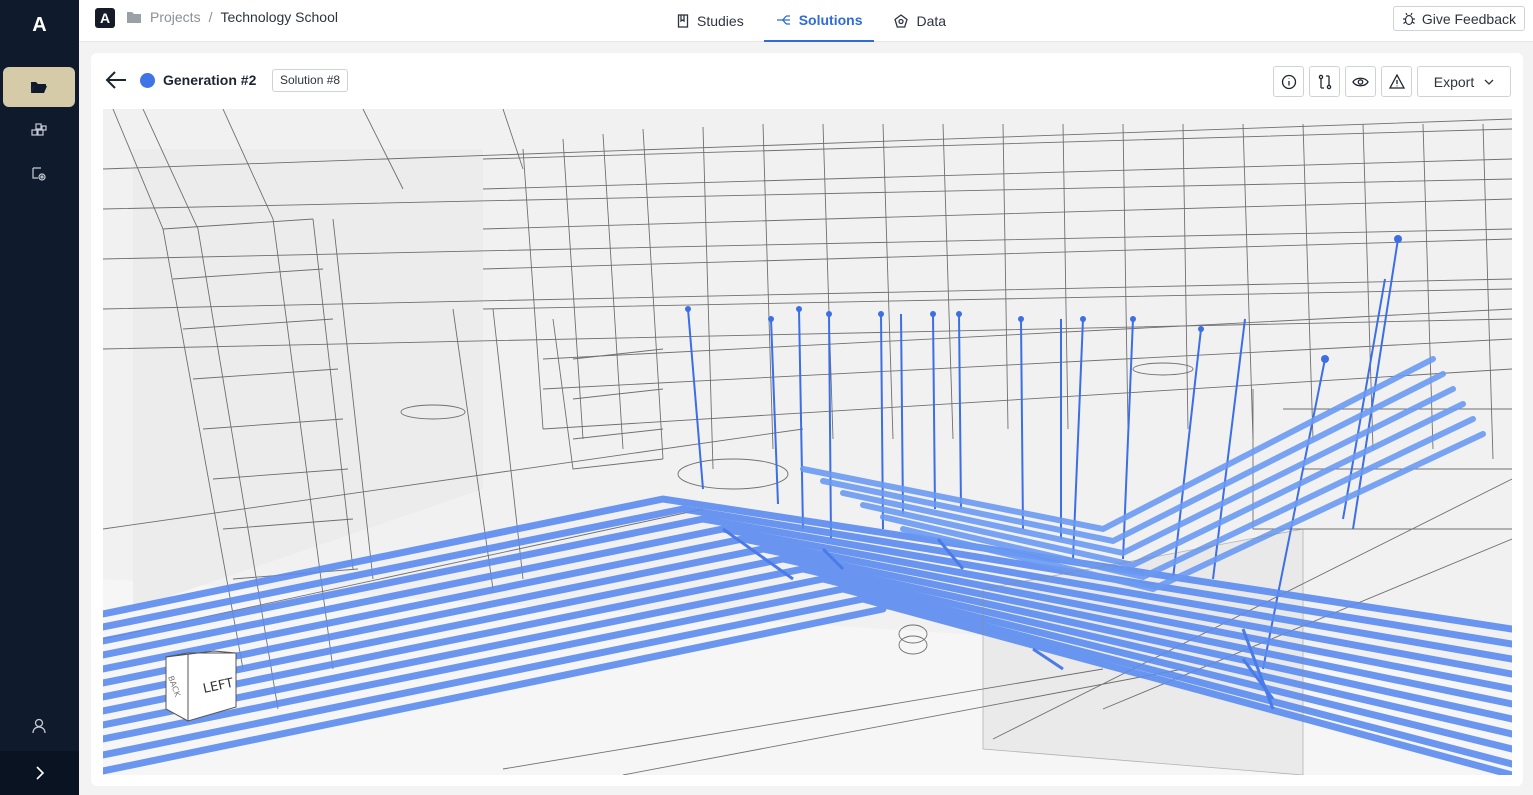 The height and width of the screenshot is (795, 1533). I want to click on compare-button, so click(1324, 81).